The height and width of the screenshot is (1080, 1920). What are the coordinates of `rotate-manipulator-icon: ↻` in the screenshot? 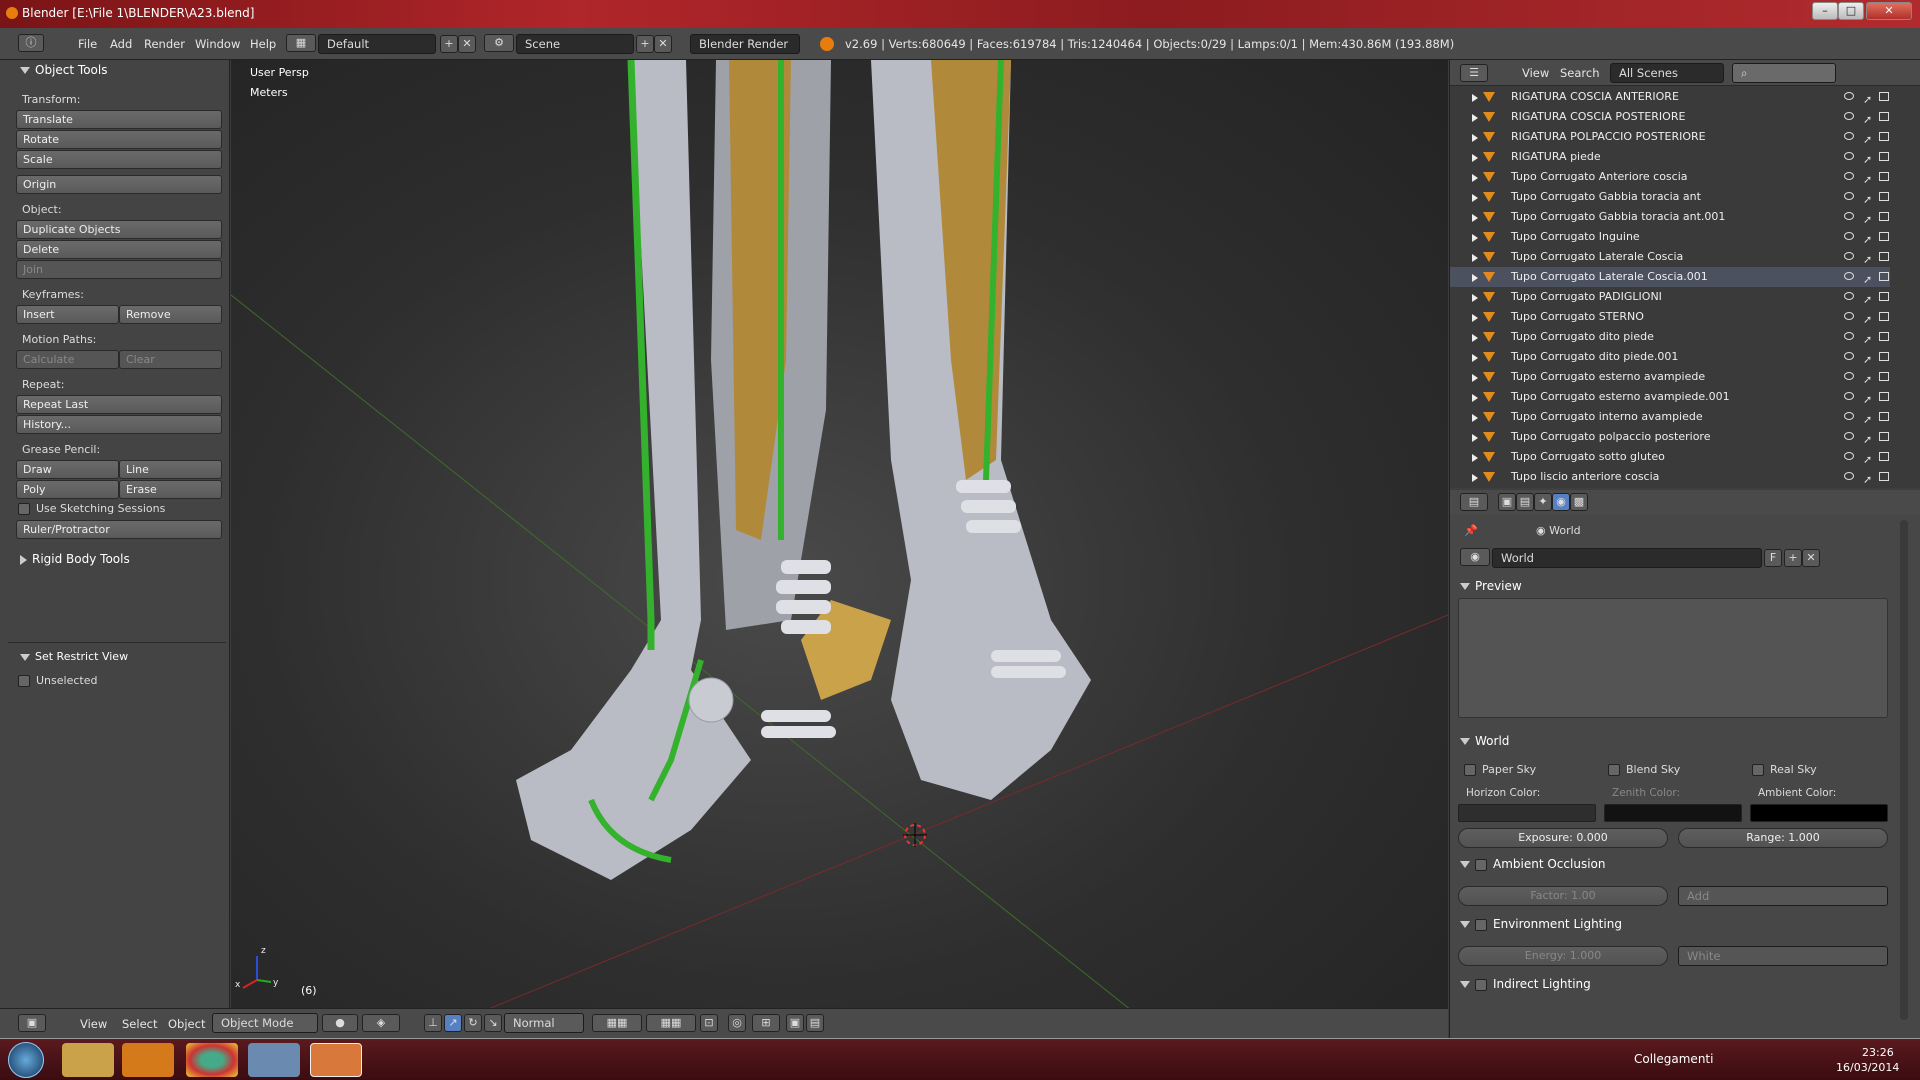 It's located at (473, 1023).